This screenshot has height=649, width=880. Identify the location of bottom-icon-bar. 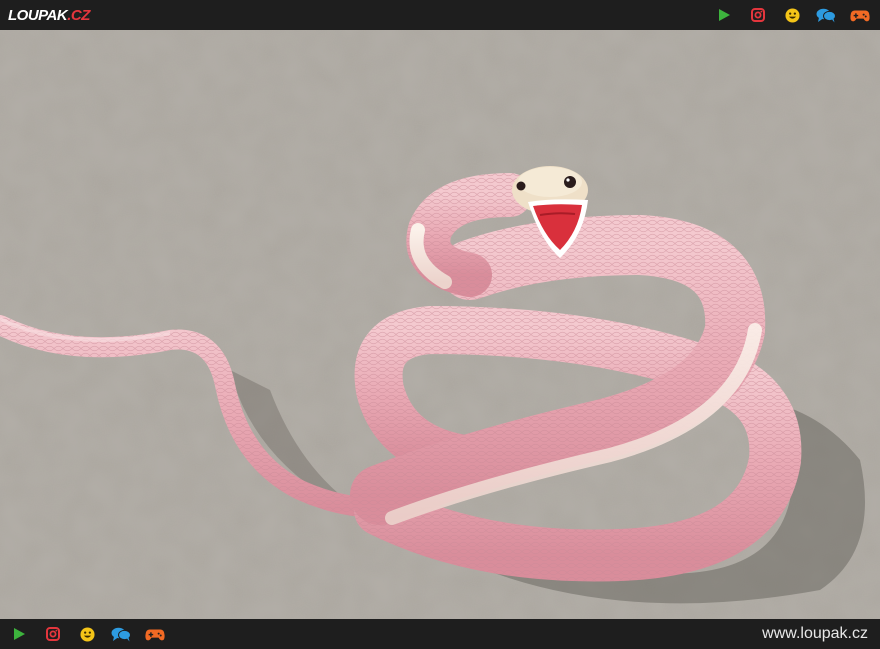
(87, 634).